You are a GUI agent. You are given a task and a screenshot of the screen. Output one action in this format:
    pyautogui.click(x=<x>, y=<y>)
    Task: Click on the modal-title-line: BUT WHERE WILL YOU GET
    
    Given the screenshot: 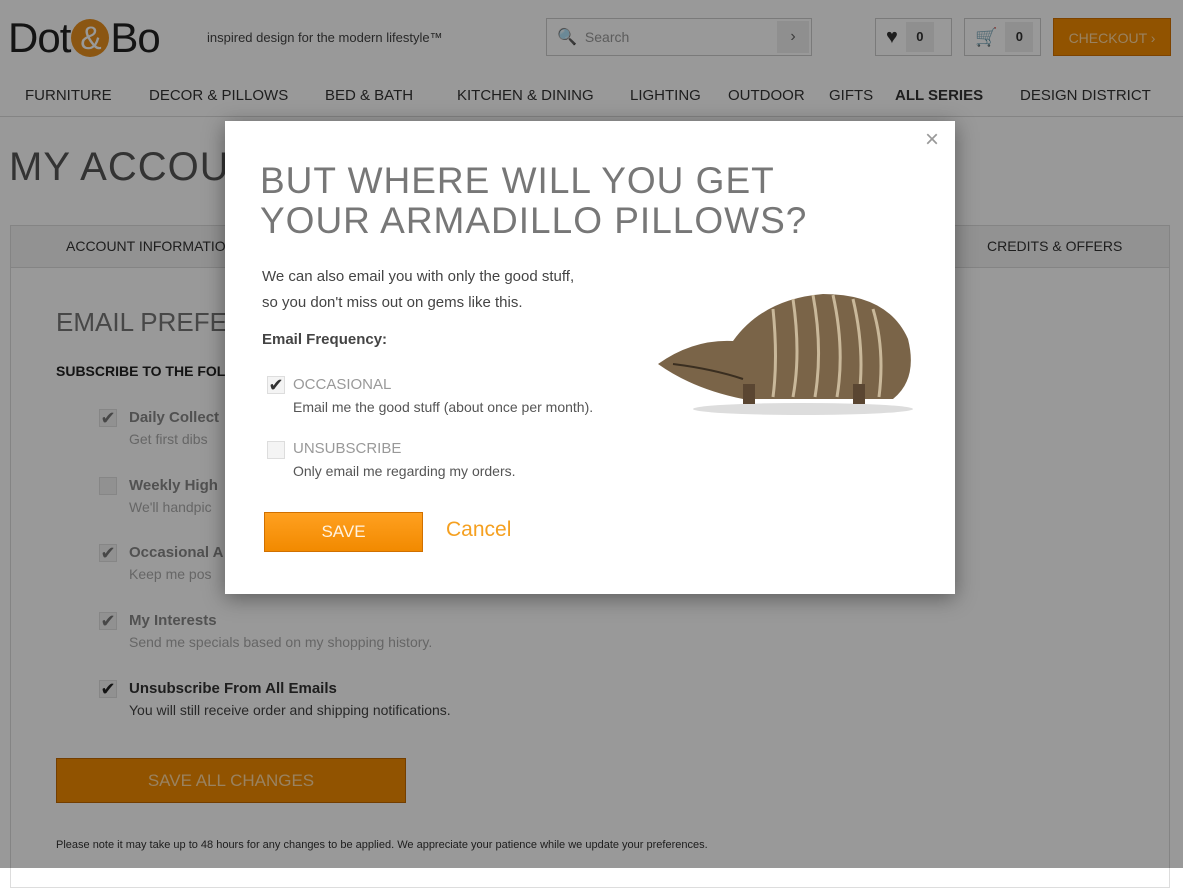 What is the action you would take?
    pyautogui.click(x=517, y=180)
    